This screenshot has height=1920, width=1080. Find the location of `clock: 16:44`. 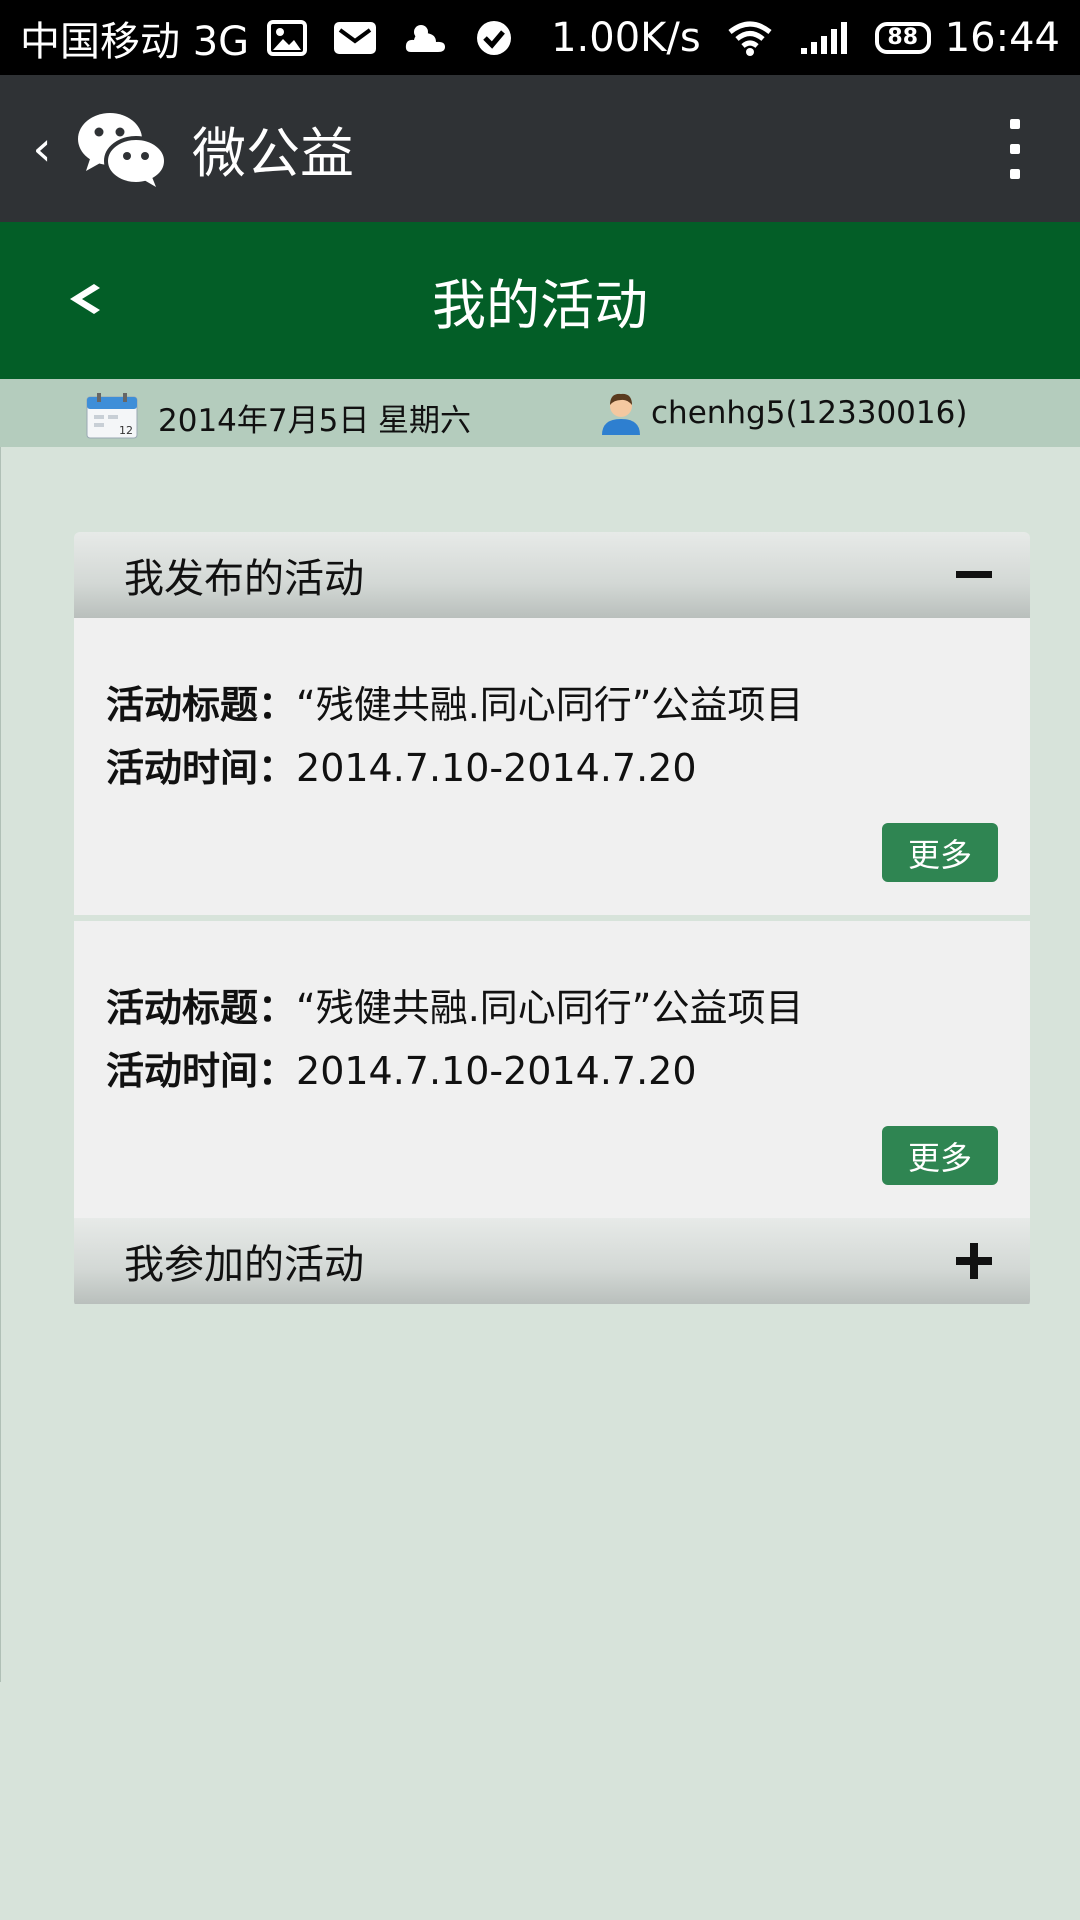

clock: 16:44 is located at coordinates (1002, 37).